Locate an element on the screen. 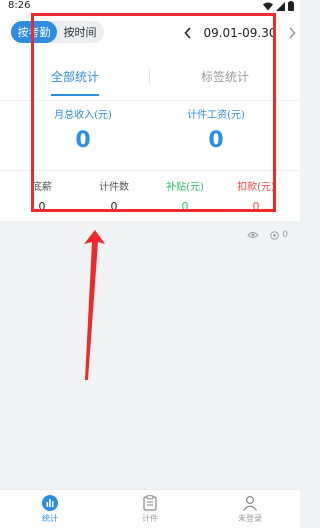 Image resolution: width=320 pixels, height=528 pixels. clipboard-icon is located at coordinates (150, 502).